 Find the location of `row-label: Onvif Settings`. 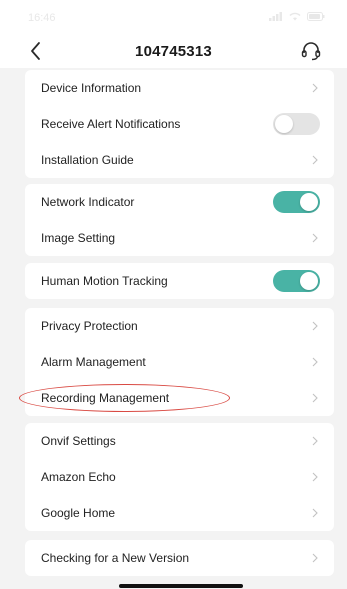

row-label: Onvif Settings is located at coordinates (78, 441).